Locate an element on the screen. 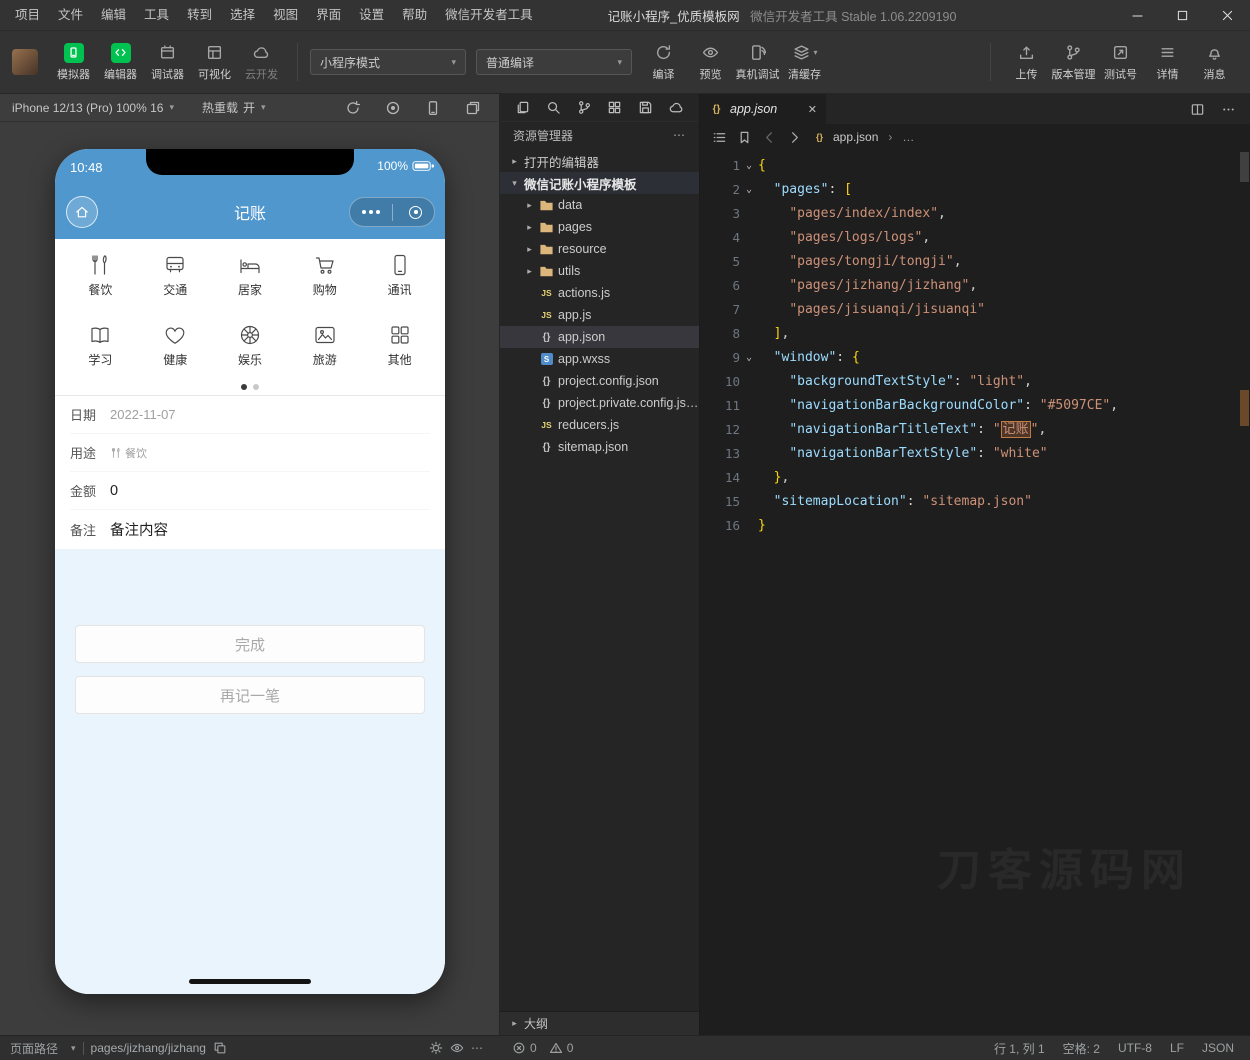 Image resolution: width=1250 pixels, height=1060 pixels. code-line: 3 "pages/index/index", is located at coordinates (975, 214).